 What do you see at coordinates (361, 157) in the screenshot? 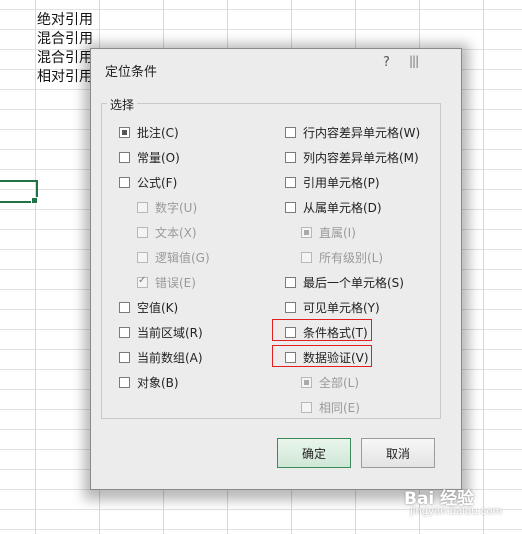
I see `option-label: 列内容差异单元格(M)` at bounding box center [361, 157].